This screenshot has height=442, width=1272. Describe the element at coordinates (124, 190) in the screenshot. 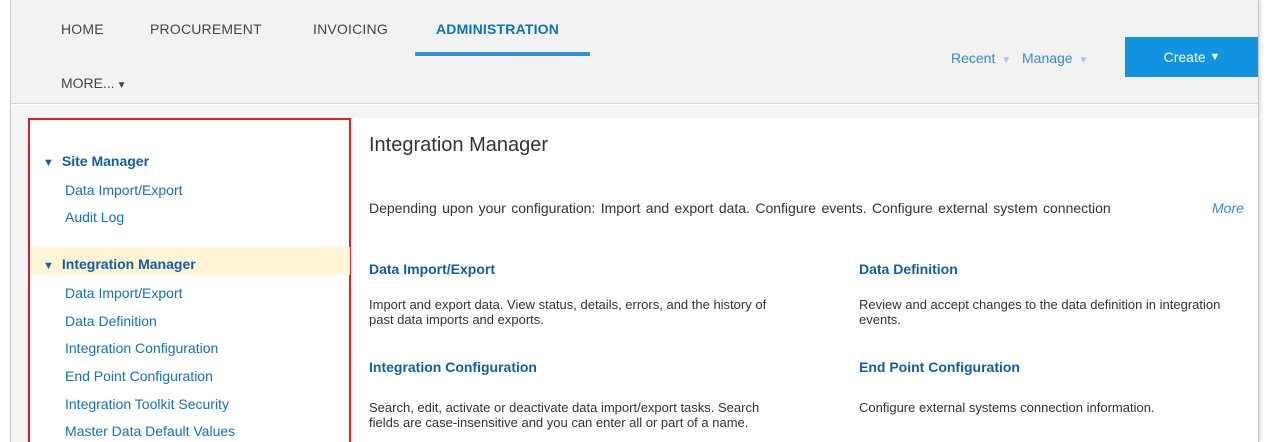

I see `sidebar-item-site-data-import-export: Data Import/Export` at that location.